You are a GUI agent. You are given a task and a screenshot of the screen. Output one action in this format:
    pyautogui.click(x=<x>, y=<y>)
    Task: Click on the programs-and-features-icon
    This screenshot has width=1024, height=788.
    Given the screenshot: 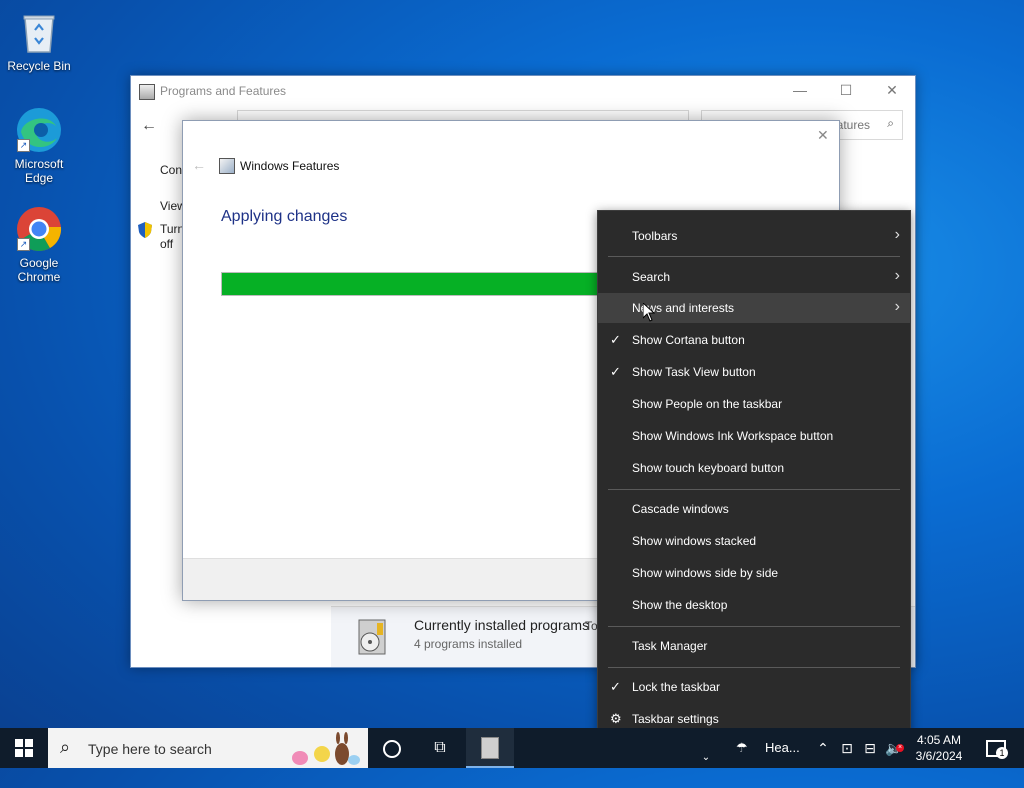 What is the action you would take?
    pyautogui.click(x=490, y=748)
    